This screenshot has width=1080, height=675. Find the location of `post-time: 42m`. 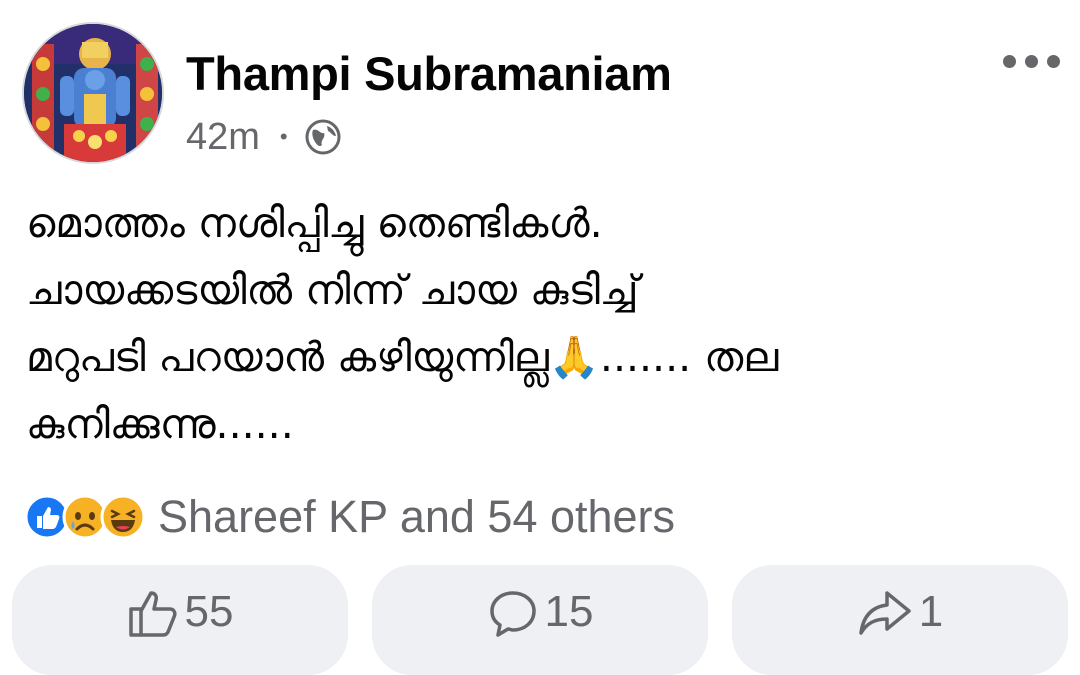

post-time: 42m is located at coordinates (223, 137).